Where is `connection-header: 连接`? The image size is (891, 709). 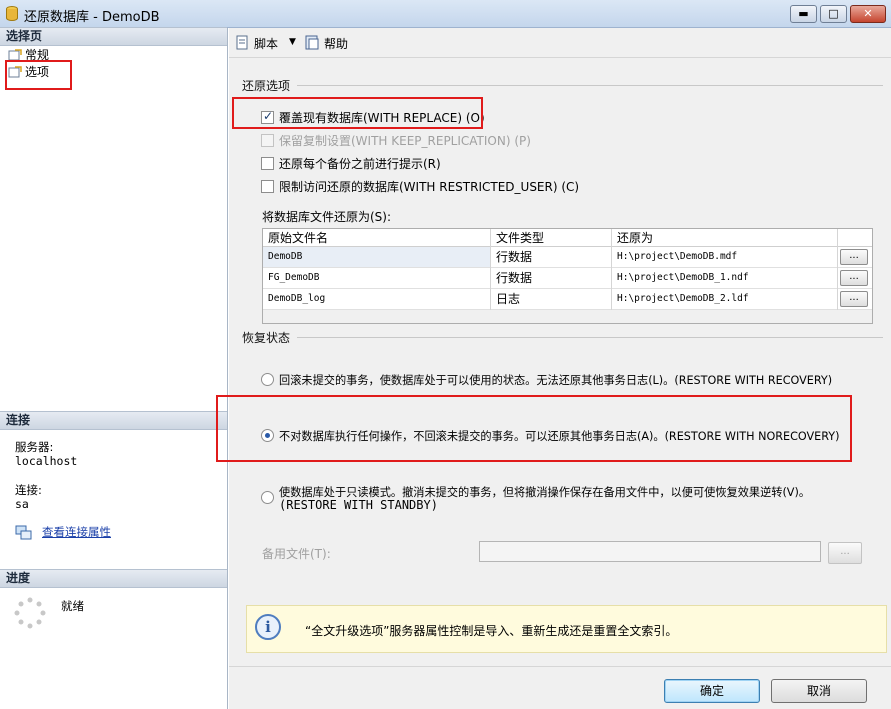
connection-header: 连接 is located at coordinates (113, 420).